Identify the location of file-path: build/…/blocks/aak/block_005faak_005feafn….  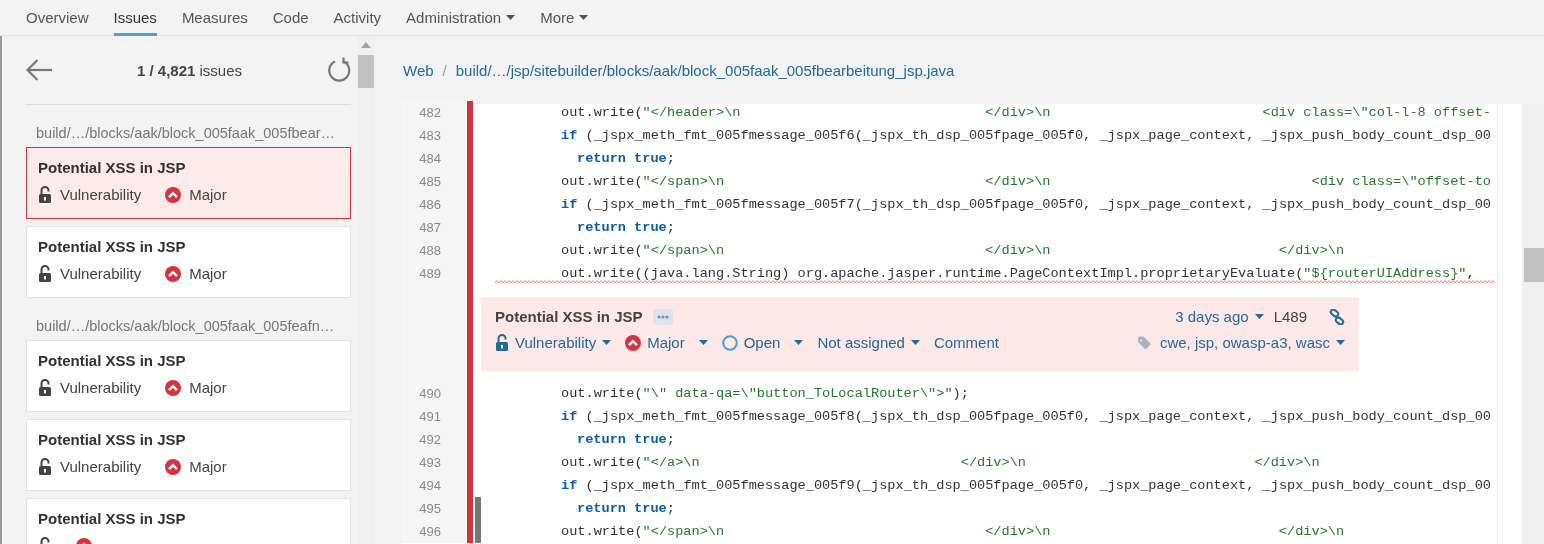
(186, 326).